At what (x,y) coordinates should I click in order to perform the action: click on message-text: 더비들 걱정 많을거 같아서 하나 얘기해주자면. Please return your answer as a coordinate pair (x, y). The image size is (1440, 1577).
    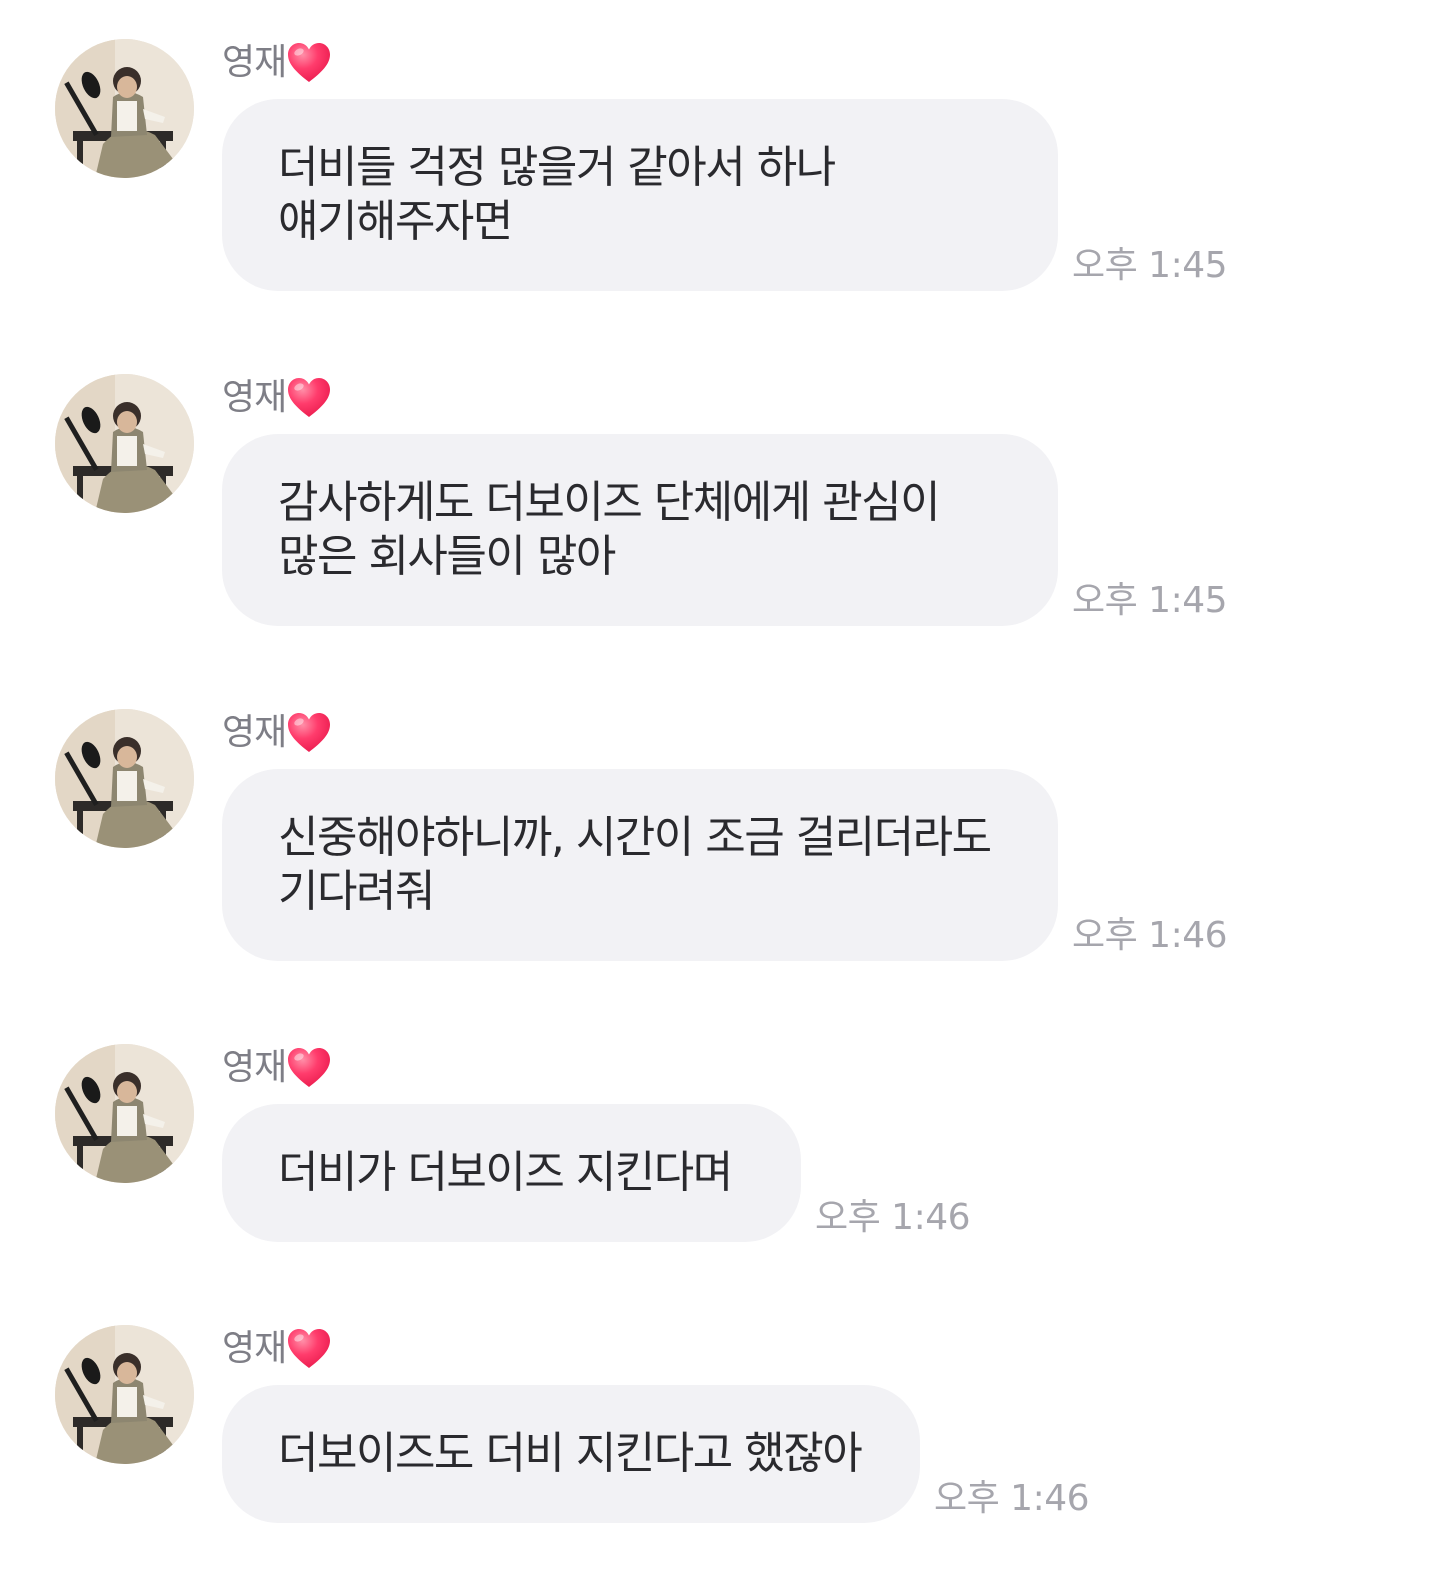
    Looking at the image, I should click on (557, 194).